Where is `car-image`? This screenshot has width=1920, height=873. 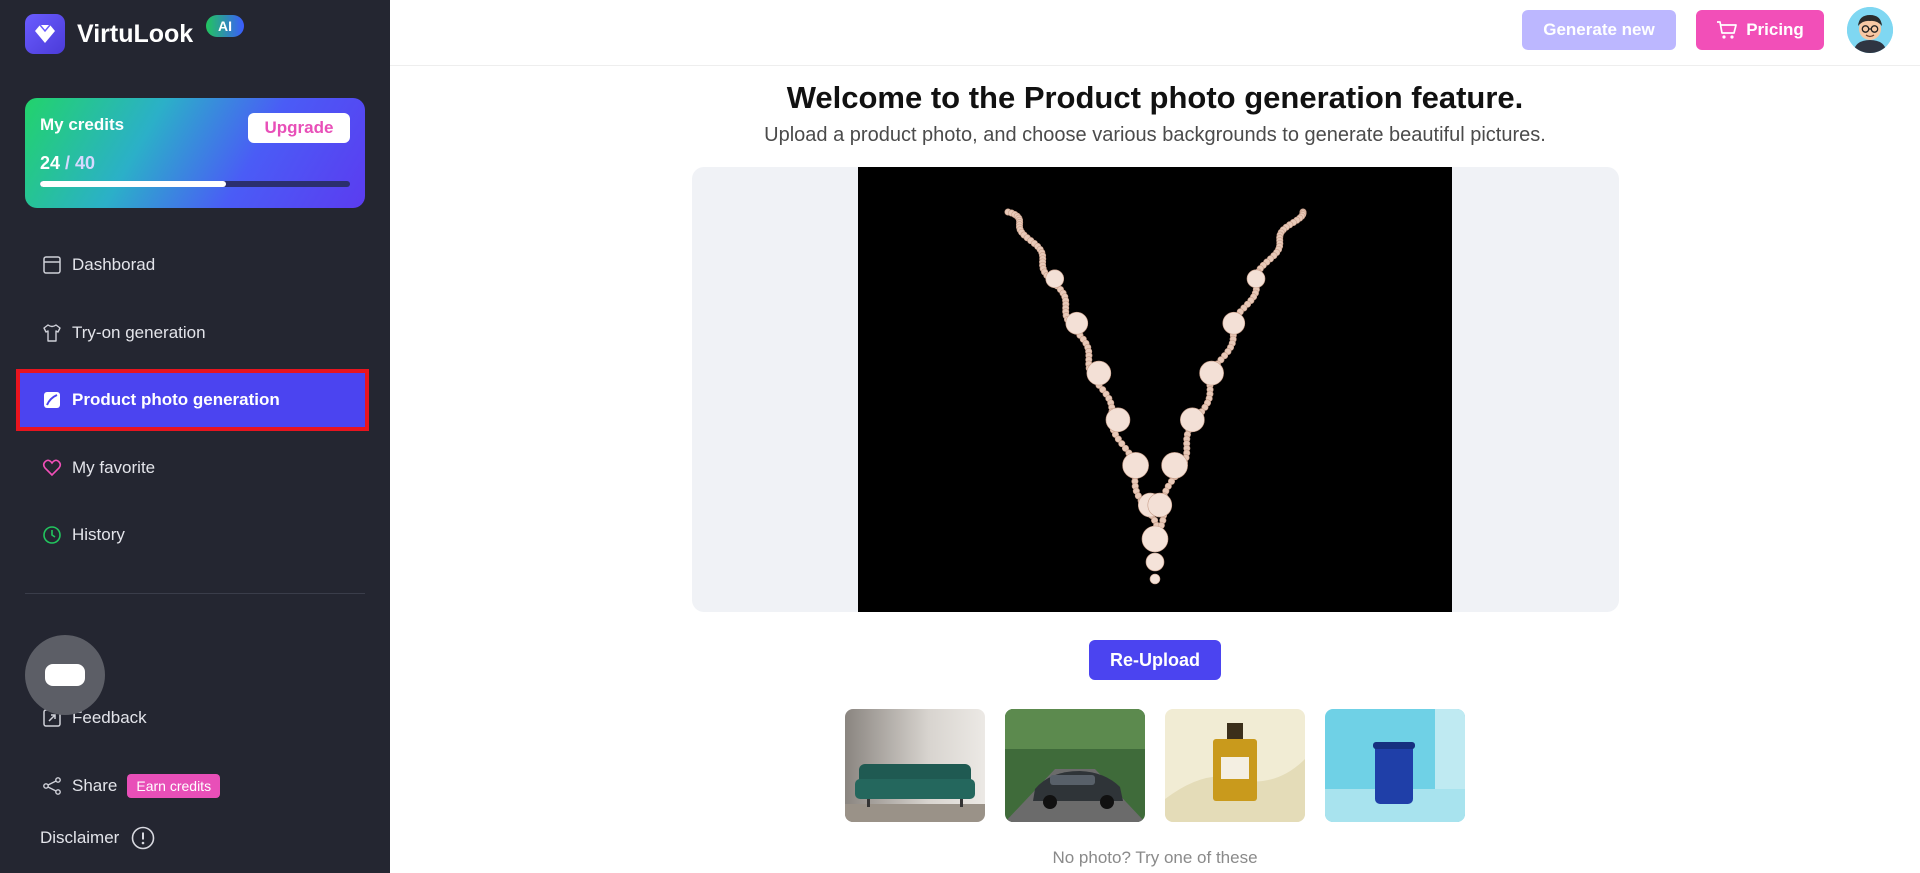 car-image is located at coordinates (1075, 765).